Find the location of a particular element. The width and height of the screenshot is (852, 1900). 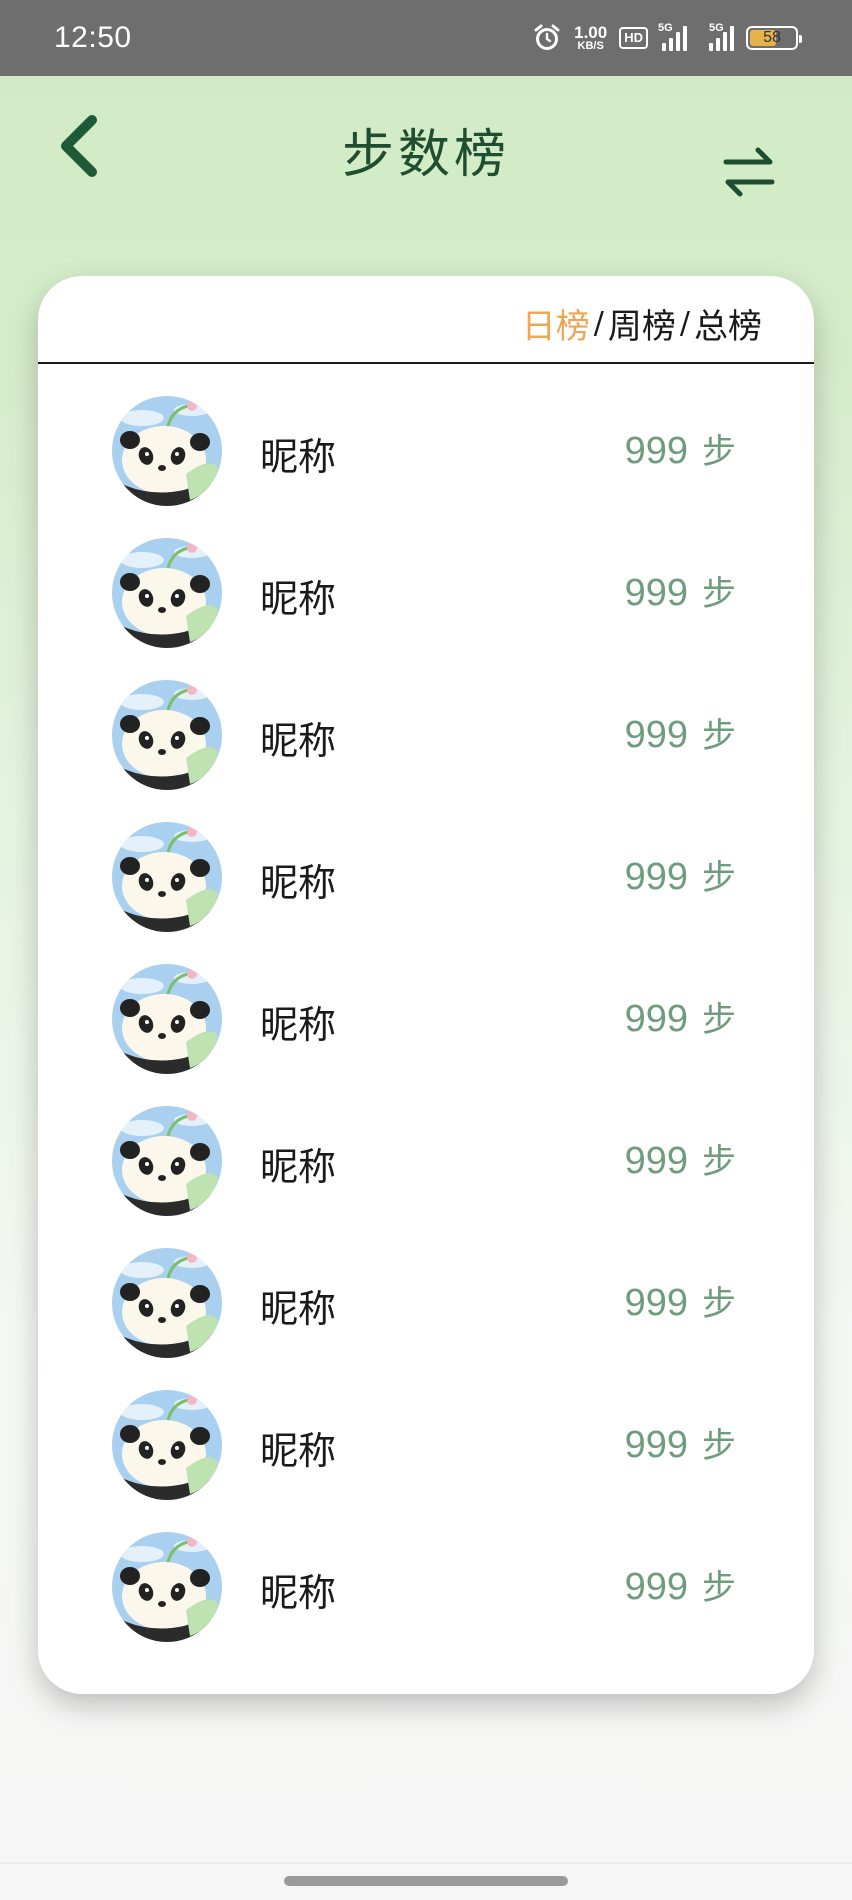

divider is located at coordinates (426, 363).